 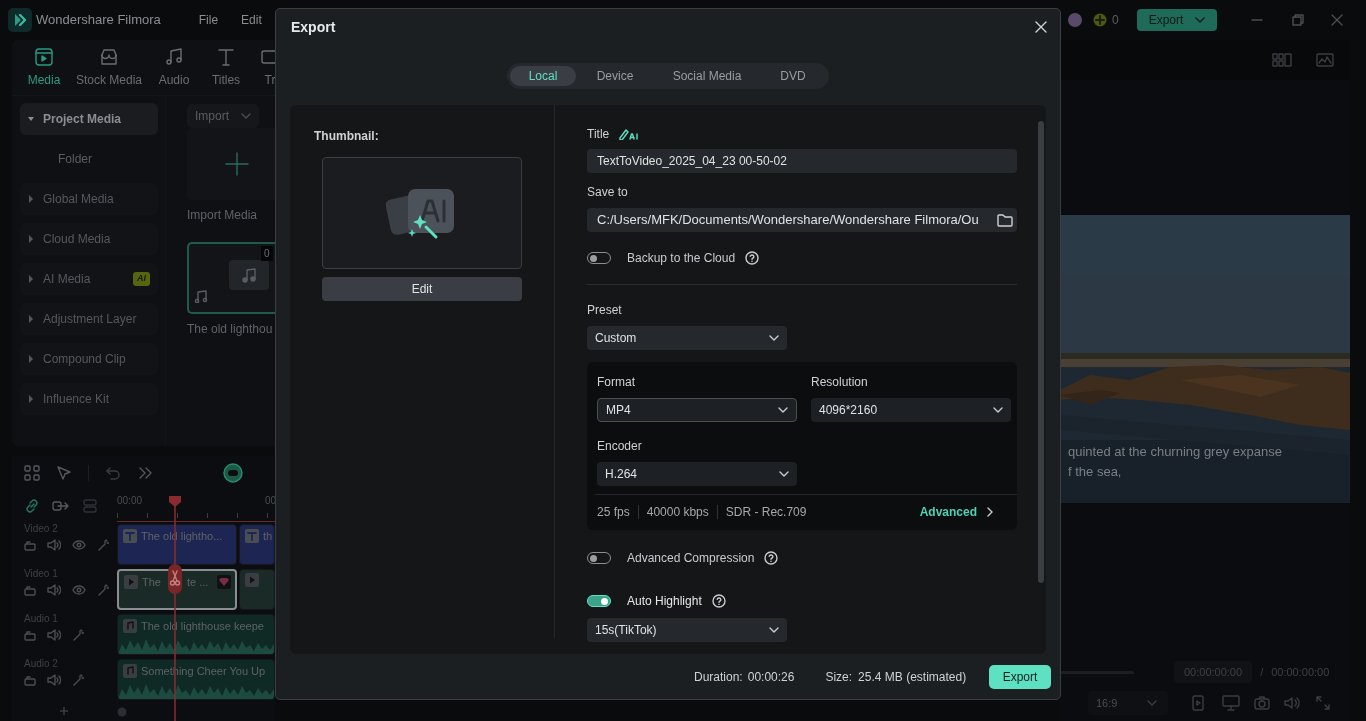 I want to click on menu-item: Edit, so click(x=251, y=20).